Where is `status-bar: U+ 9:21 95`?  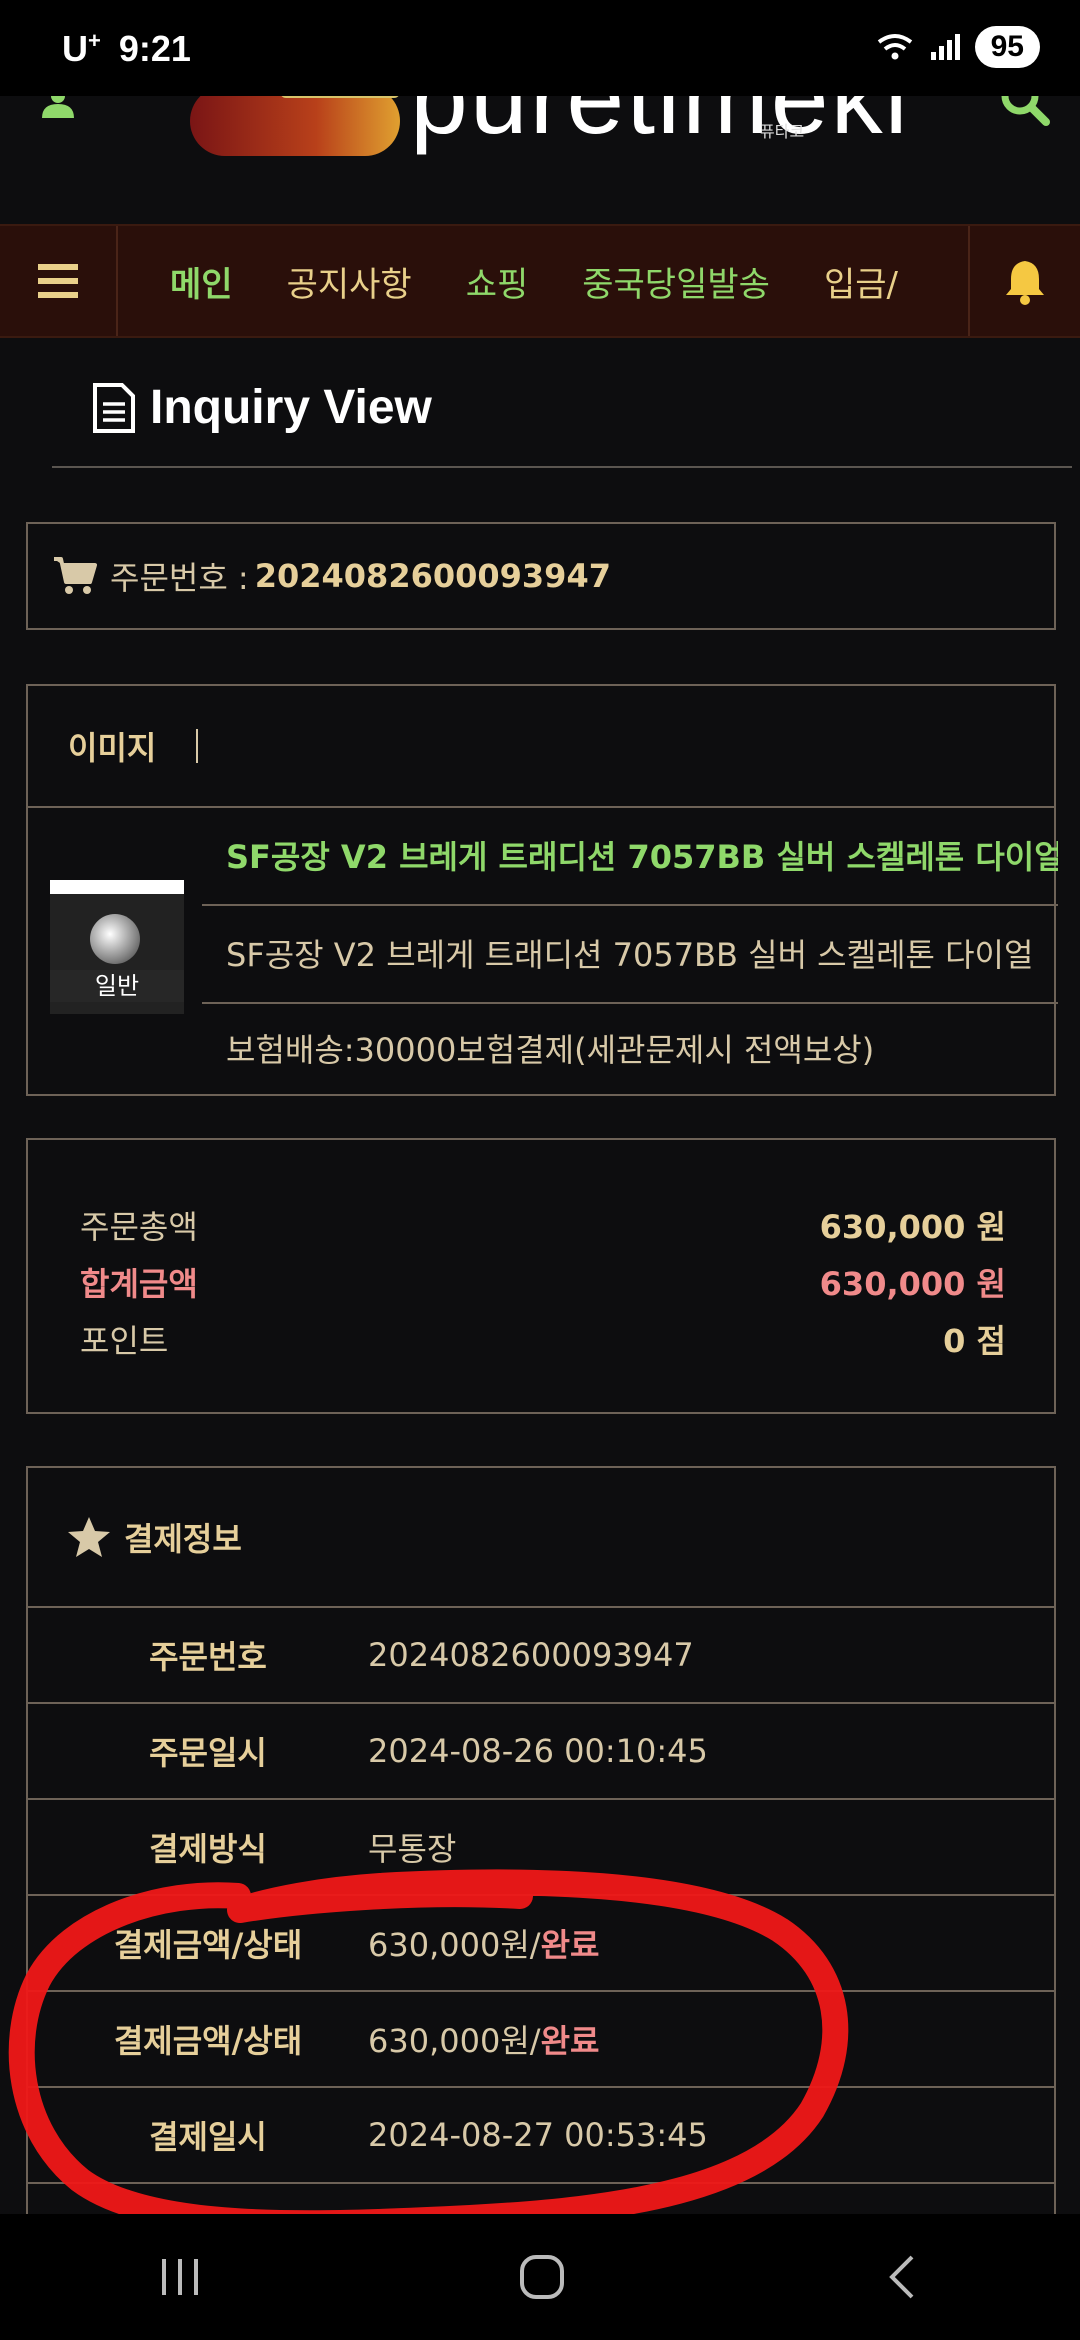 status-bar: U+ 9:21 95 is located at coordinates (540, 48).